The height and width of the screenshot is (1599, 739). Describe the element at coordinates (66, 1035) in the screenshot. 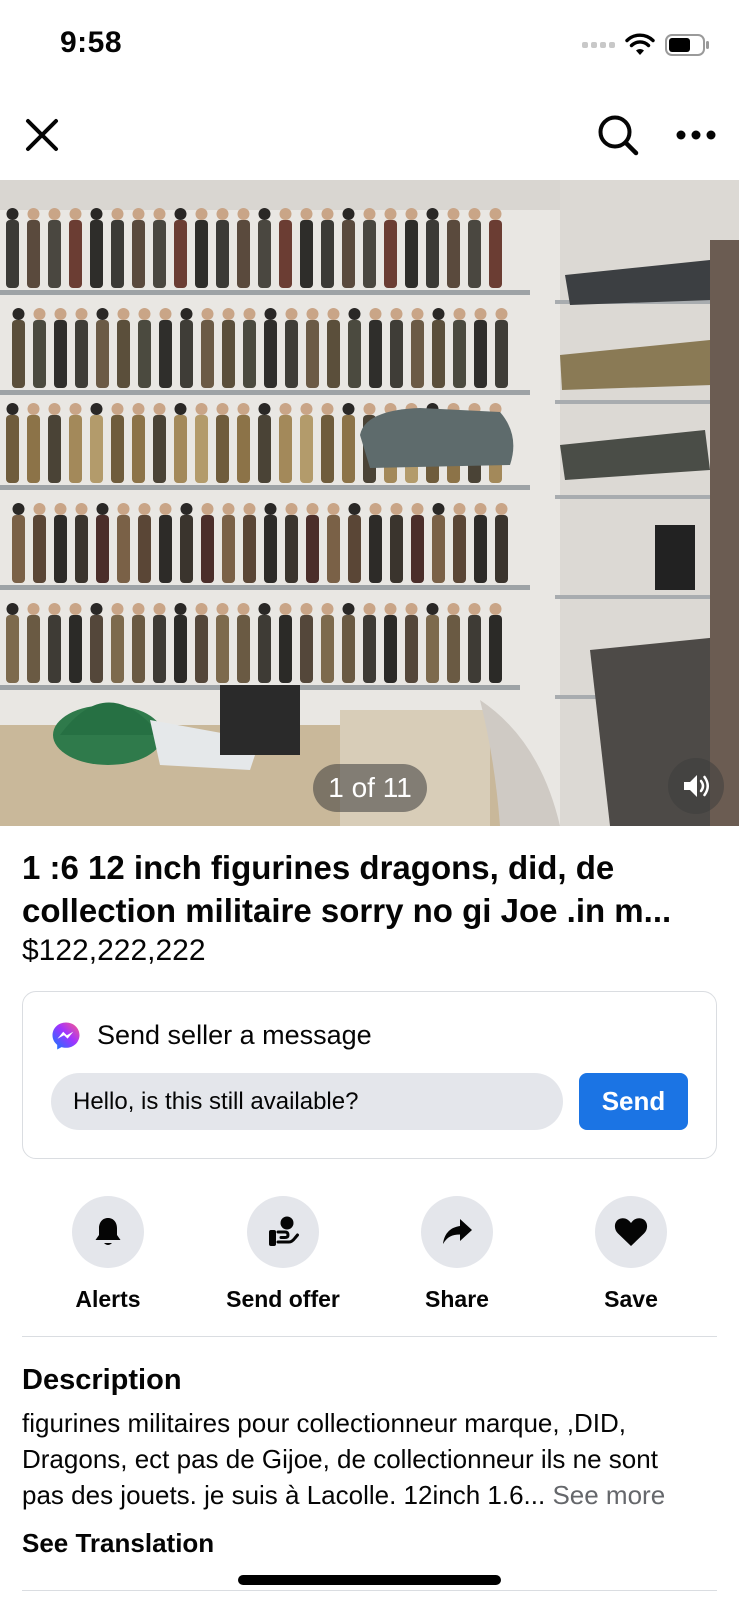

I see `messenger-icon` at that location.